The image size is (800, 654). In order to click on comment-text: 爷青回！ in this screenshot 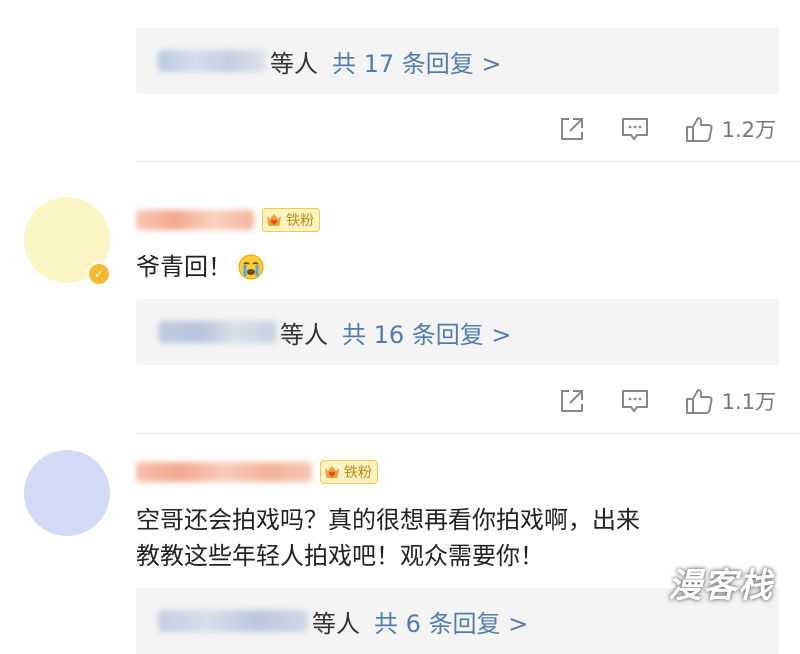, I will do `click(200, 267)`.